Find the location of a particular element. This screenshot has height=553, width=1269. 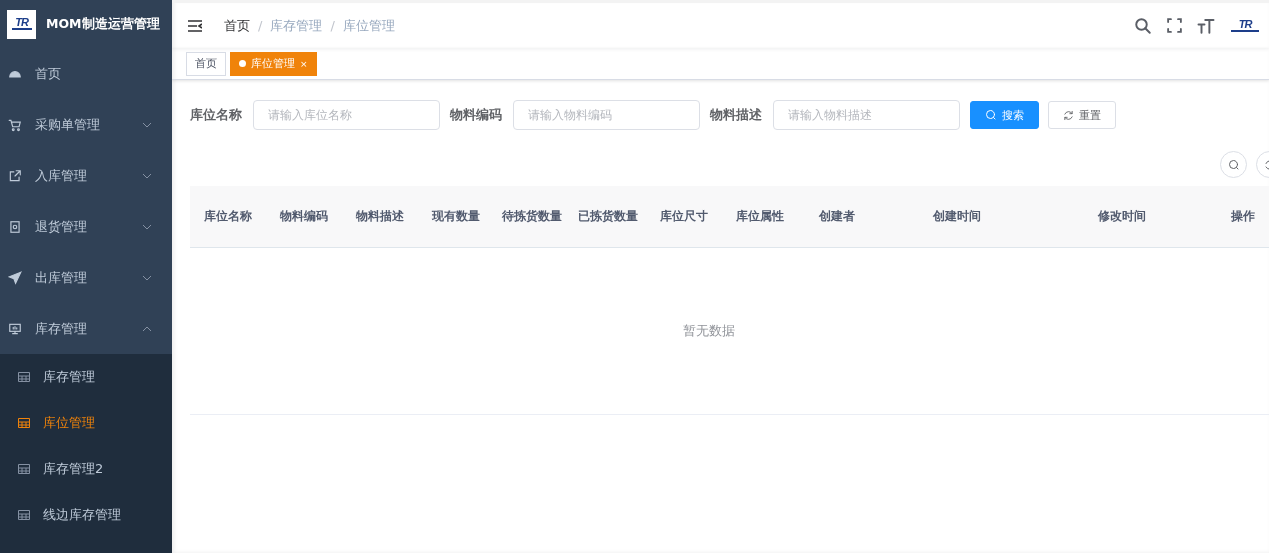

submenu-item: 库存管理 is located at coordinates (86, 377).